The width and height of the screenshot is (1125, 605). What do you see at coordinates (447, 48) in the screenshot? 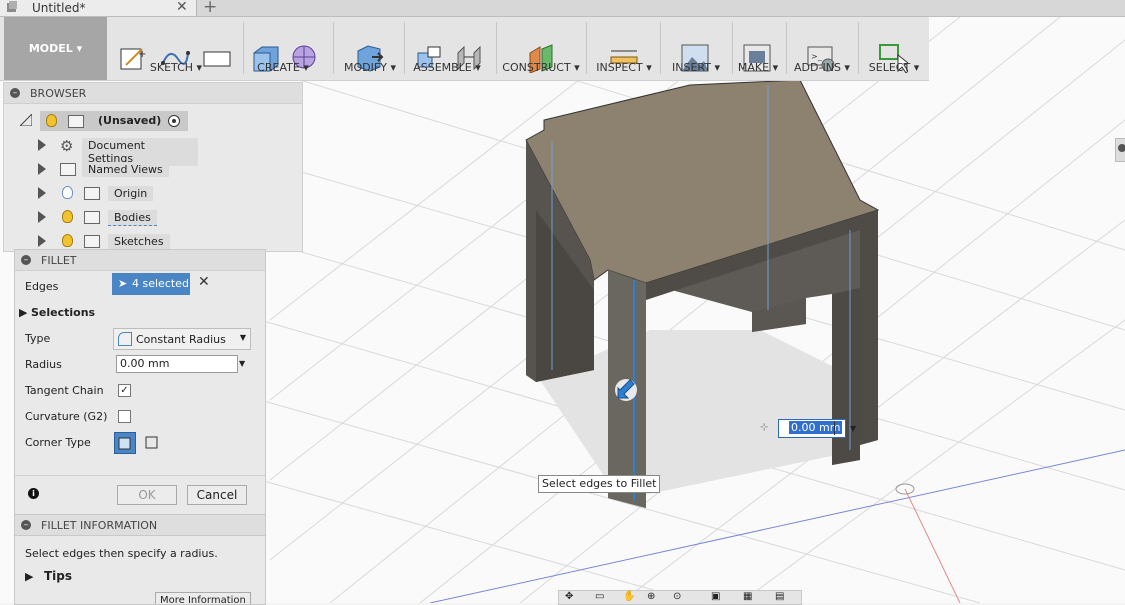
I see `assemble-group: ASSEMBLE ▾` at bounding box center [447, 48].